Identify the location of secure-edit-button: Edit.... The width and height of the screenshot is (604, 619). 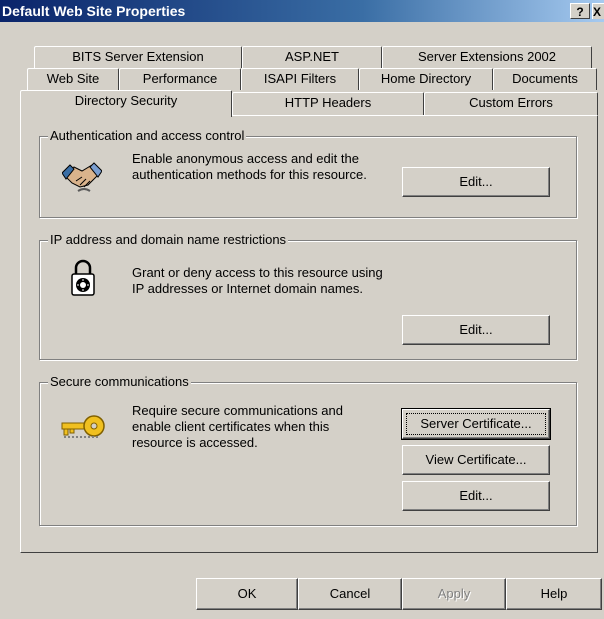
(476, 496).